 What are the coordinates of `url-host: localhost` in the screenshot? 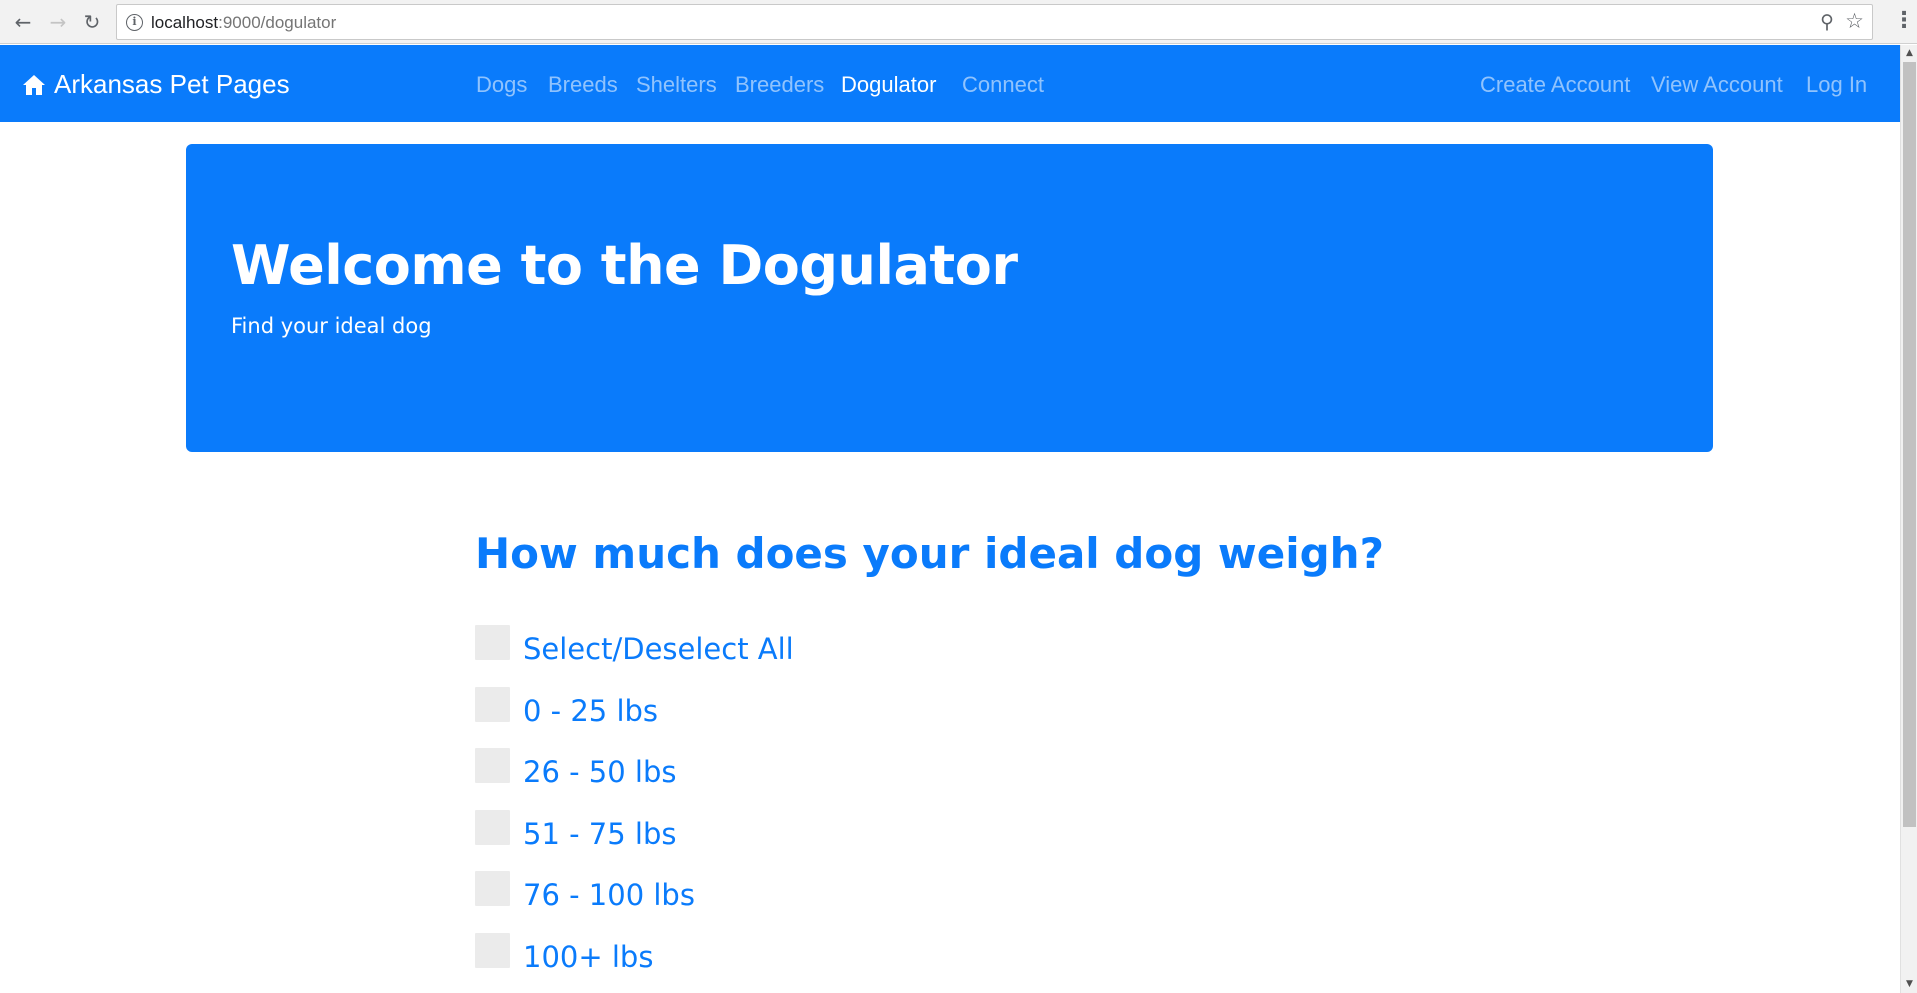 It's located at (185, 22).